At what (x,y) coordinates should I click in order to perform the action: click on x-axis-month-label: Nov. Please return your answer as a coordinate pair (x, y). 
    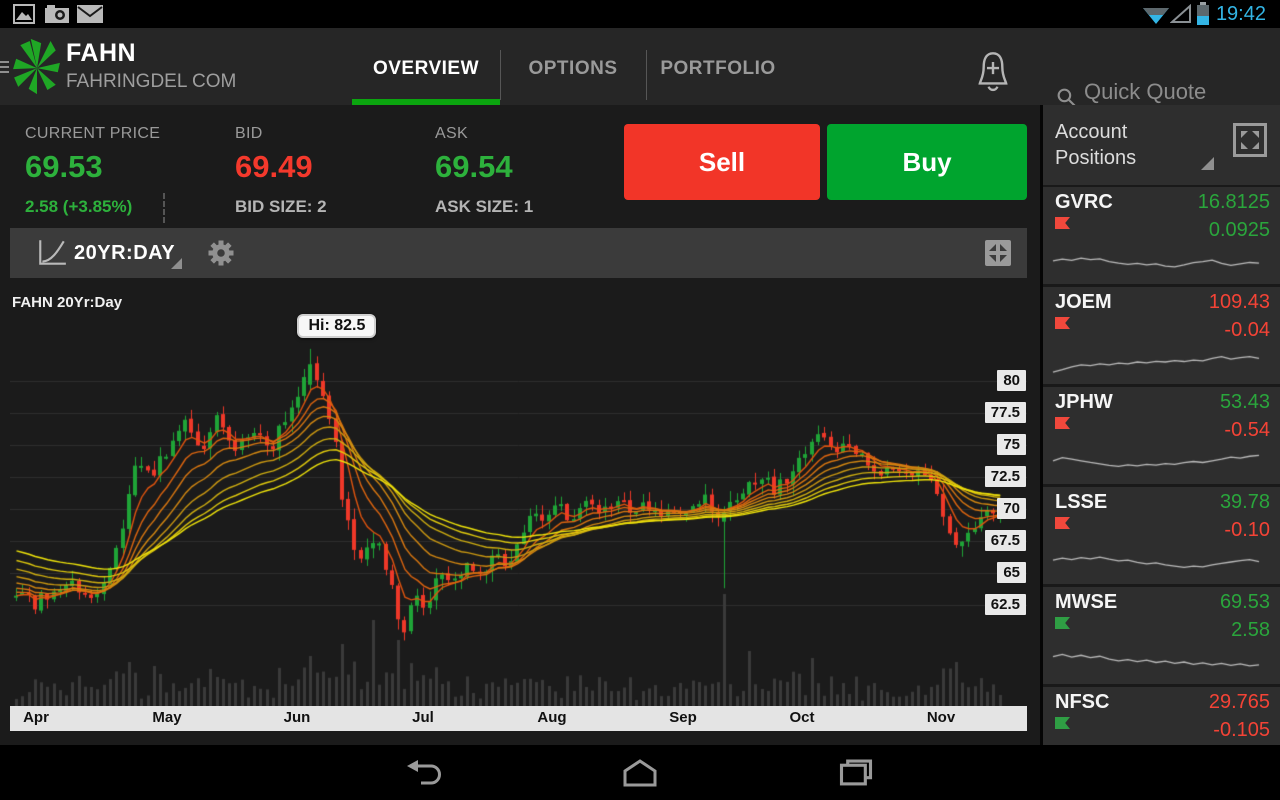
    Looking at the image, I should click on (941, 717).